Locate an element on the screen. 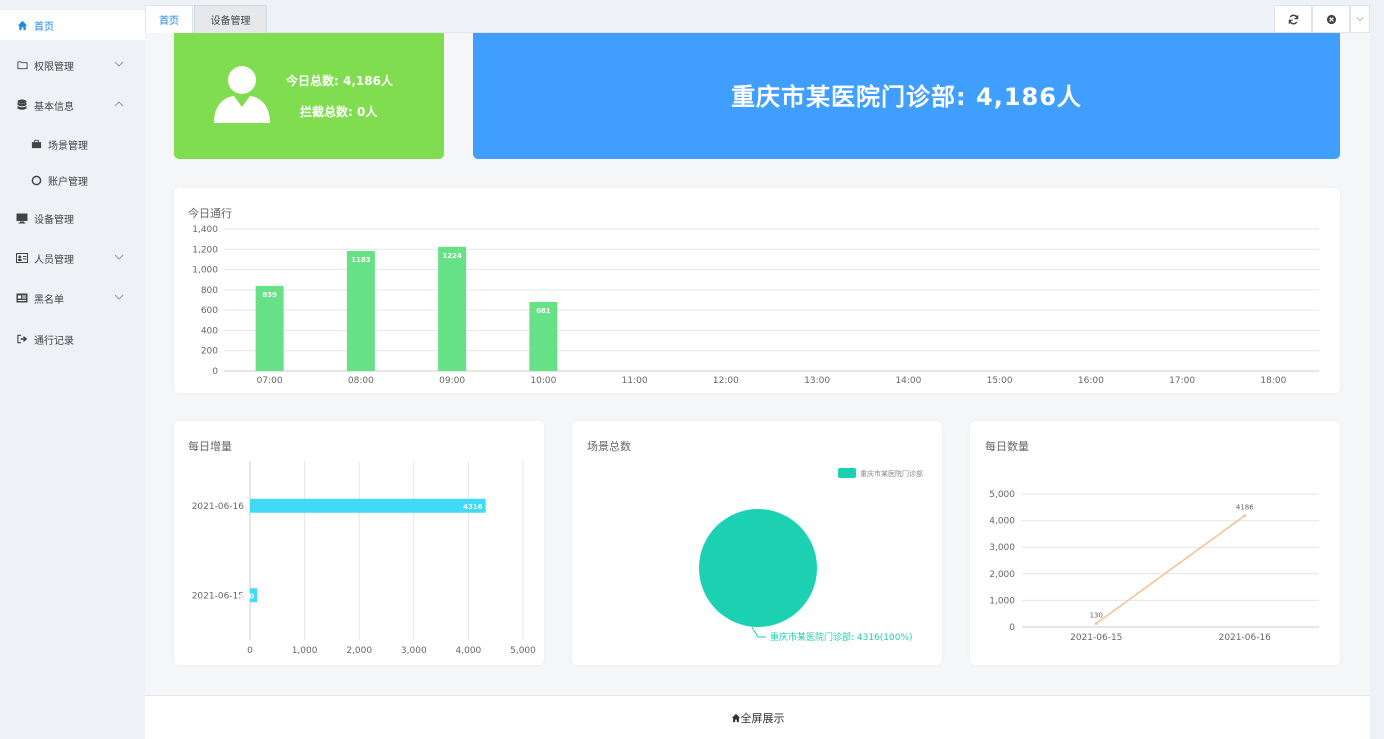  y-tick-label: 5,000 is located at coordinates (1002, 495).